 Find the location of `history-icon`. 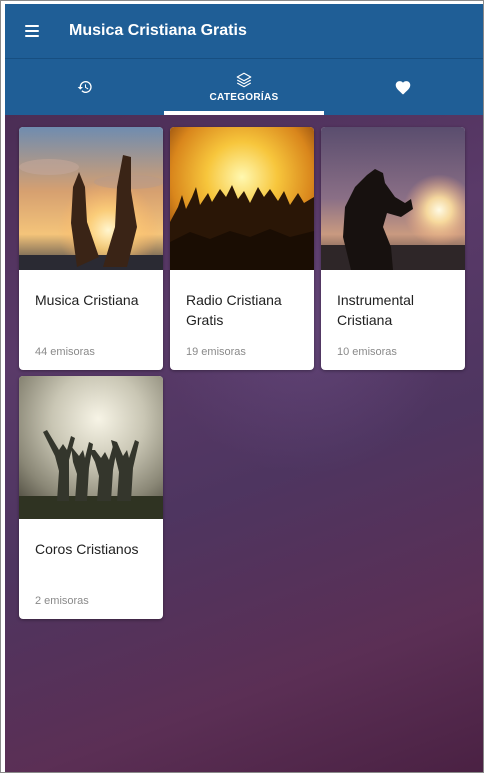

history-icon is located at coordinates (84, 87).